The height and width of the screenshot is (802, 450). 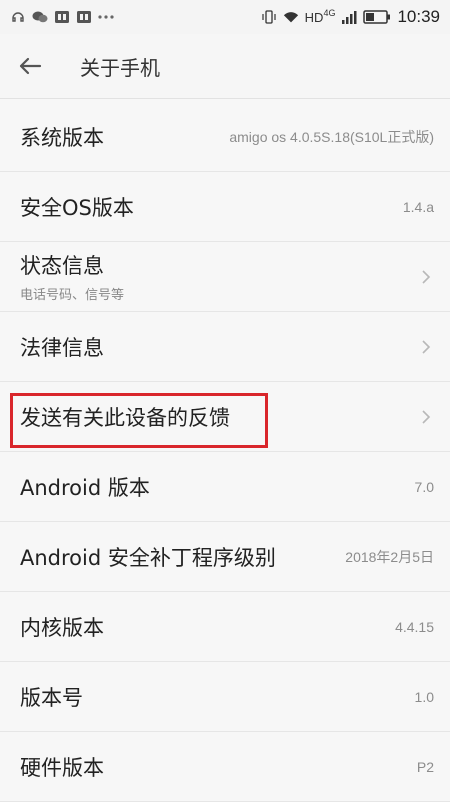 What do you see at coordinates (225, 487) in the screenshot?
I see `row-android-version: Android 版本 7.0` at bounding box center [225, 487].